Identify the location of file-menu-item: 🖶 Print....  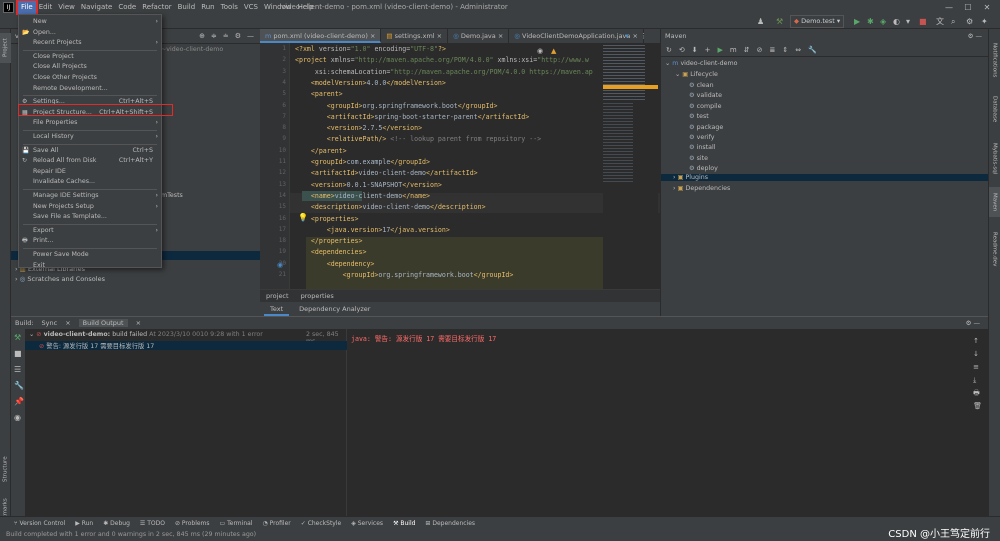
(90, 241).